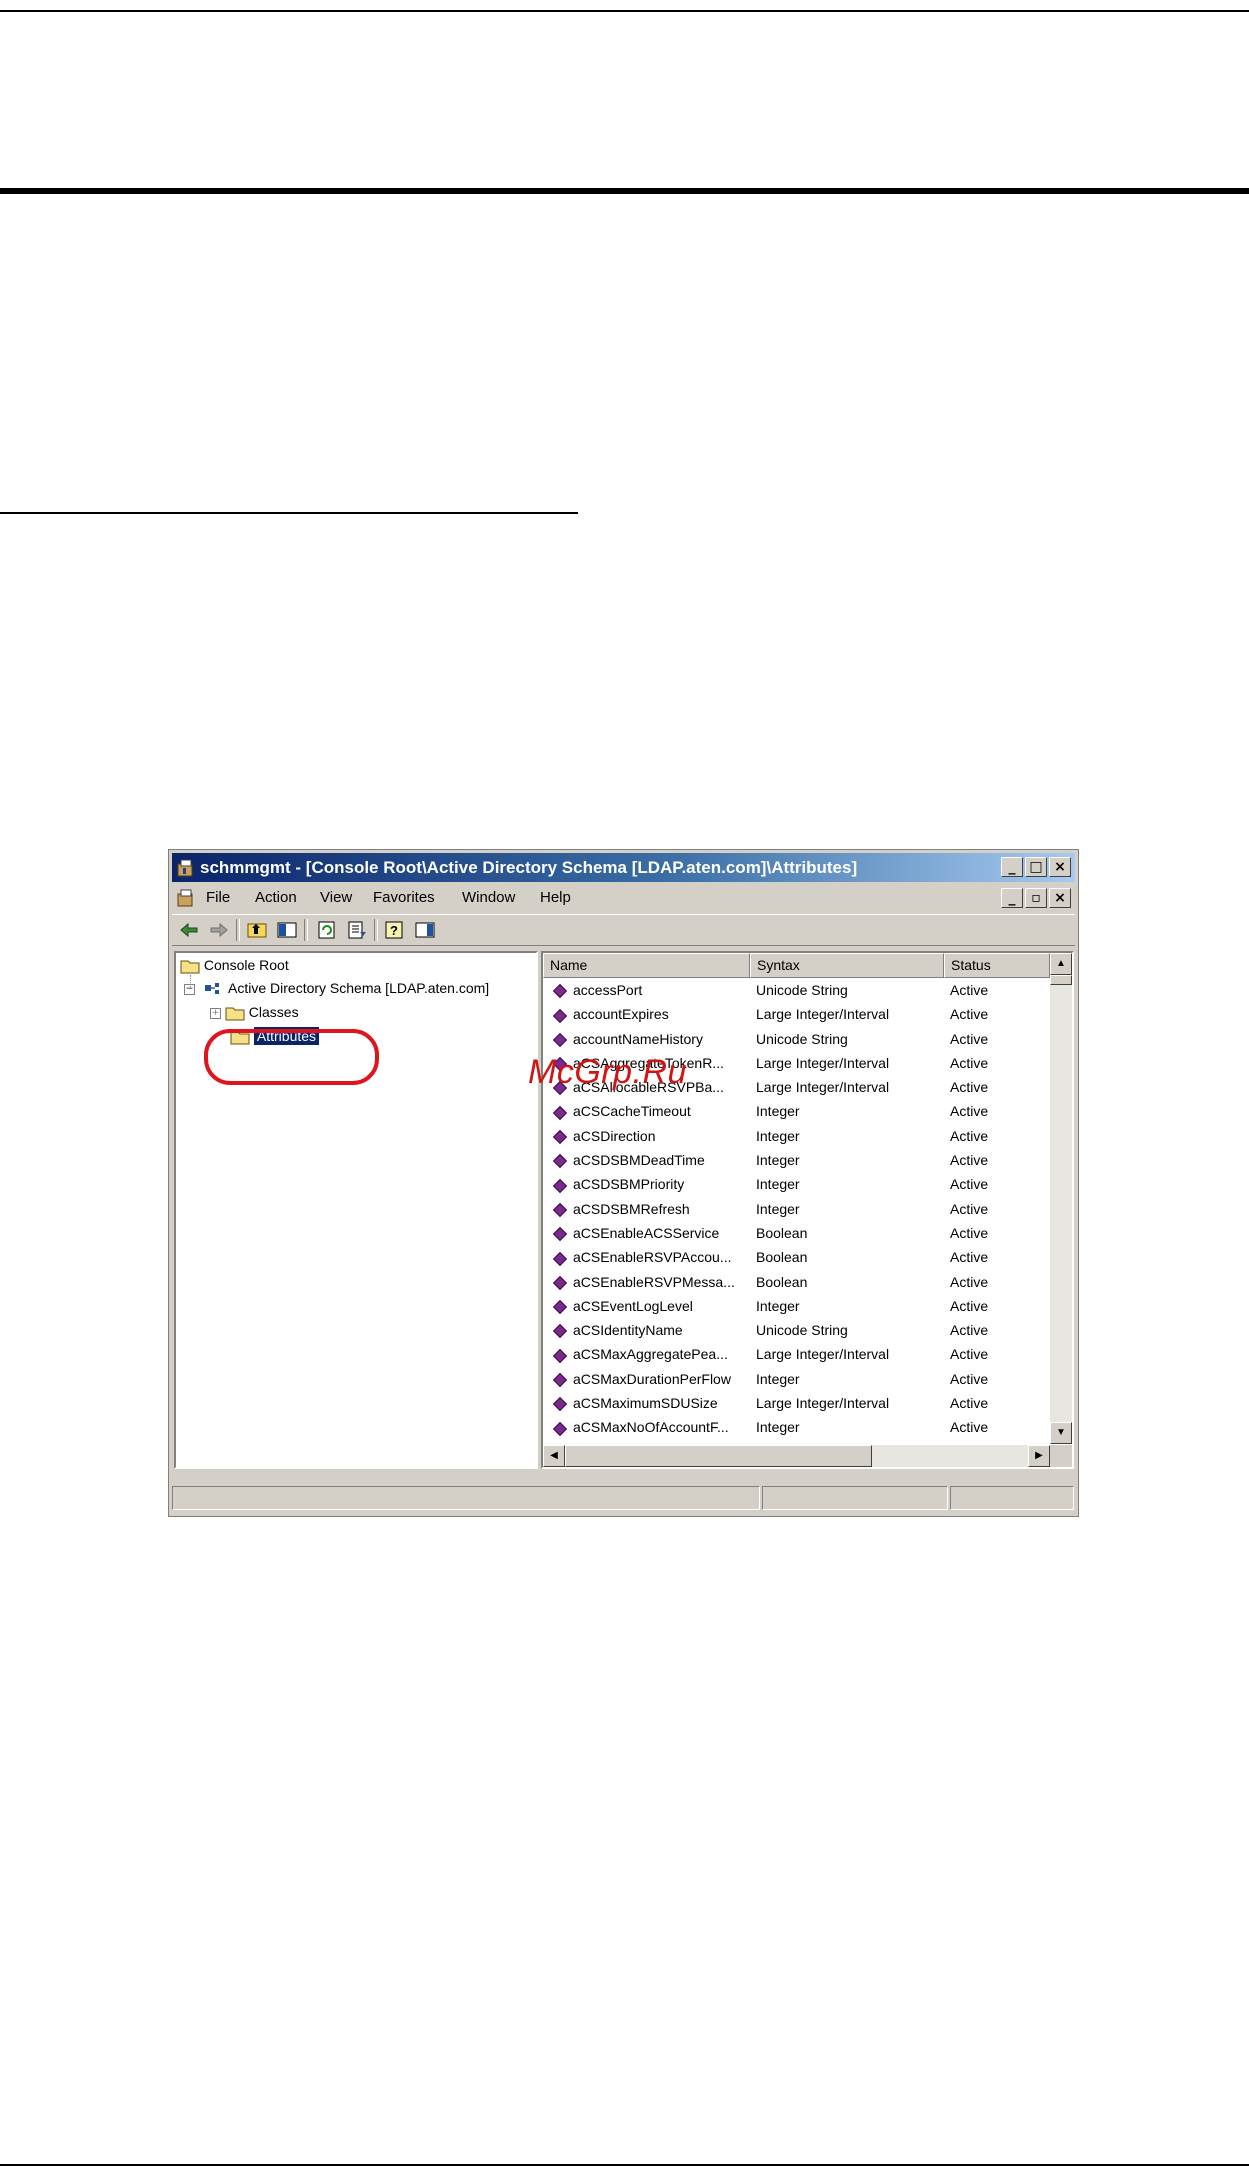 Image resolution: width=1249 pixels, height=2181 pixels. I want to click on list-item: aCSEnableRSVPAccou... Boolean Active, so click(796, 1257).